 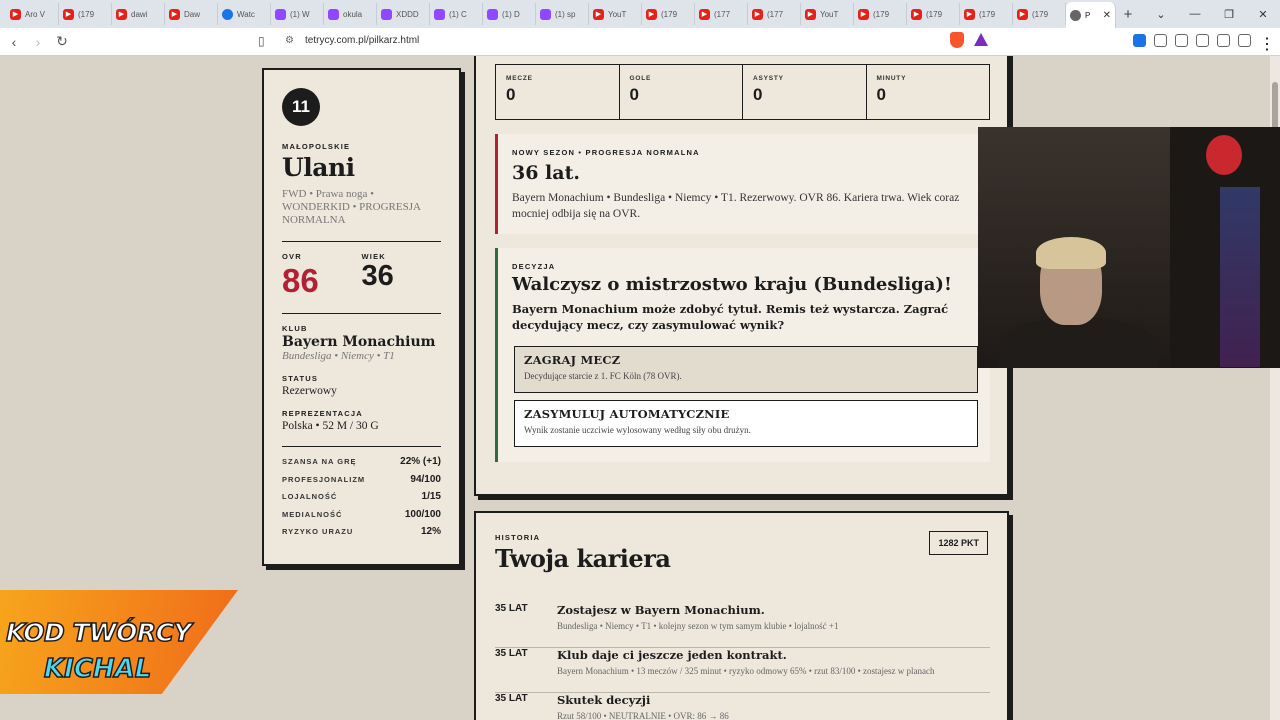 What do you see at coordinates (672, 655) in the screenshot?
I see `history-item-title: Klub daje ci jeszcze jeden kontrakt.` at bounding box center [672, 655].